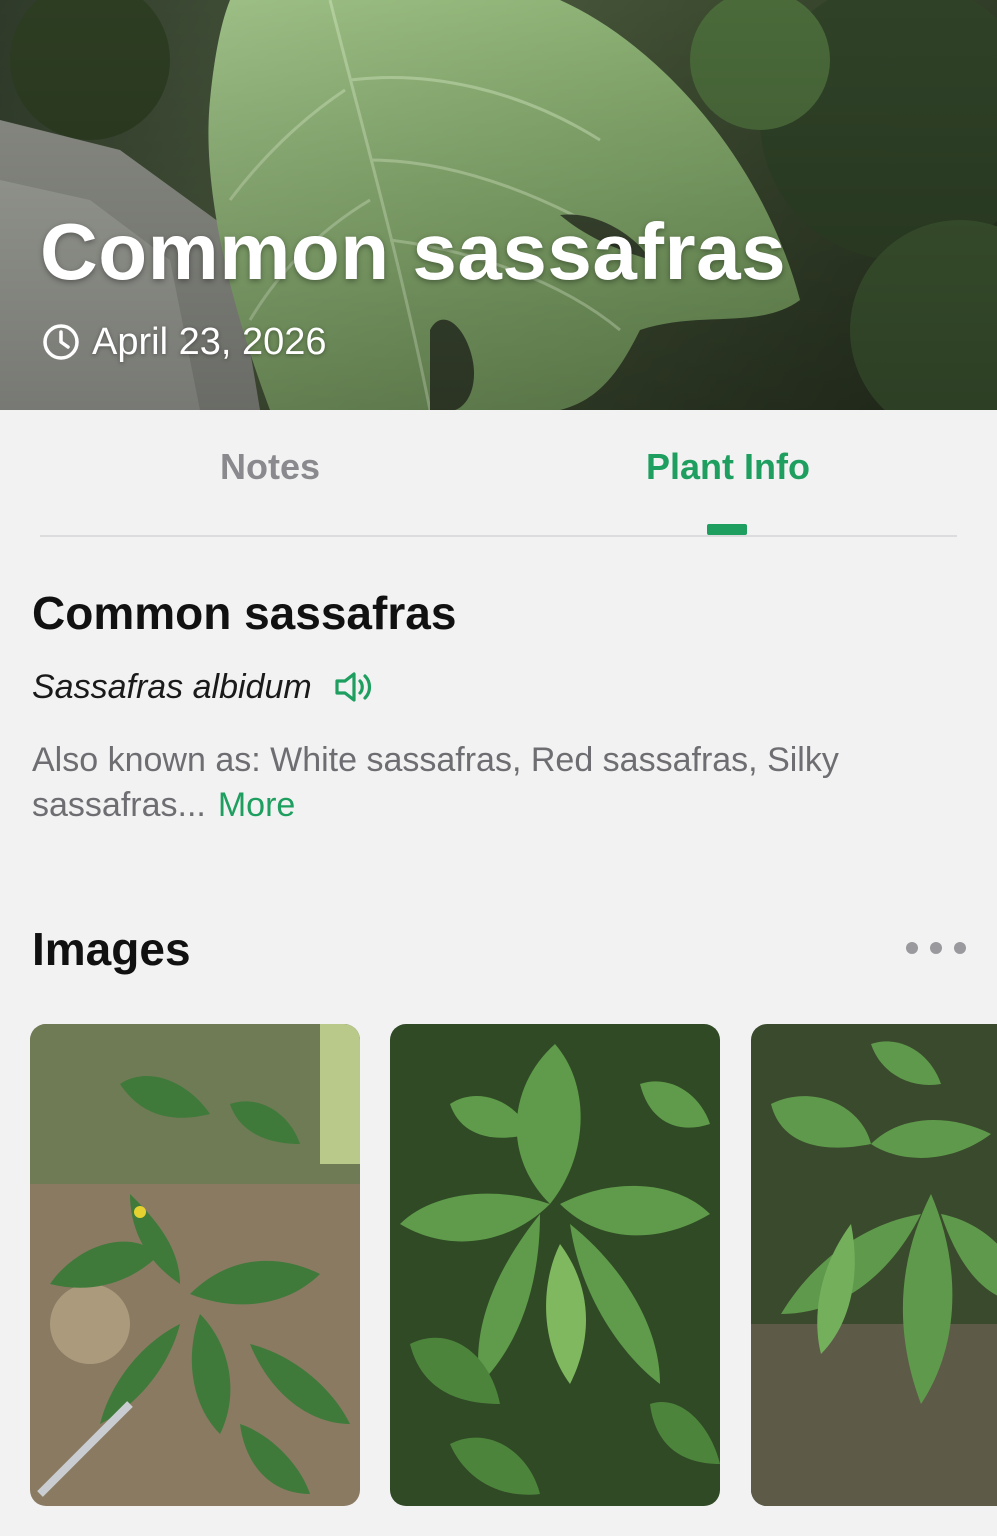 This screenshot has width=997, height=1536. I want to click on tab-bar: Notes Plant Info, so click(498, 474).